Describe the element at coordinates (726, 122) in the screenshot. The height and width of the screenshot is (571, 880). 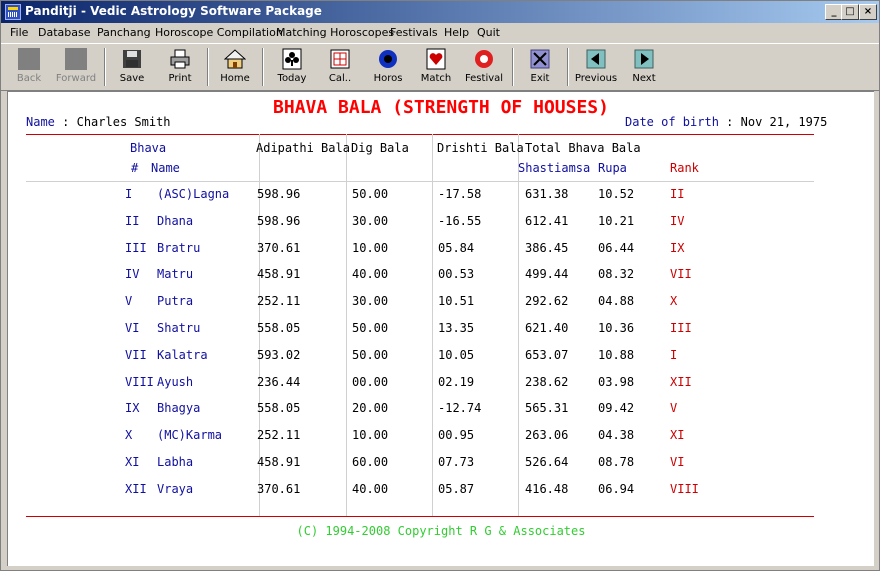
I see `dob-line: Date of birth : Nov 21, 1975` at that location.